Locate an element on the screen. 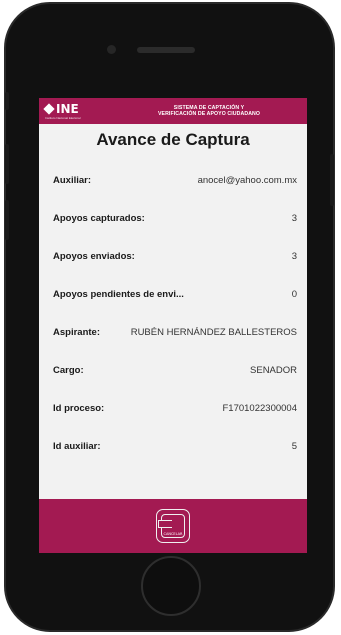  exit-arrow-icon is located at coordinates (165, 524).